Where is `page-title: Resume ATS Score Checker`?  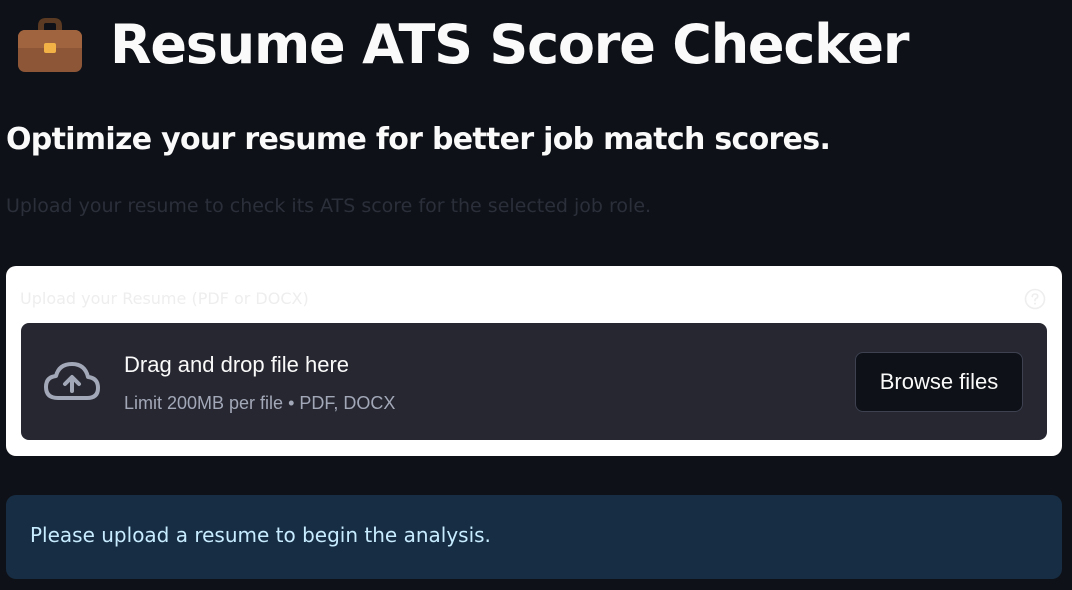
page-title: Resume ATS Score Checker is located at coordinates (509, 44).